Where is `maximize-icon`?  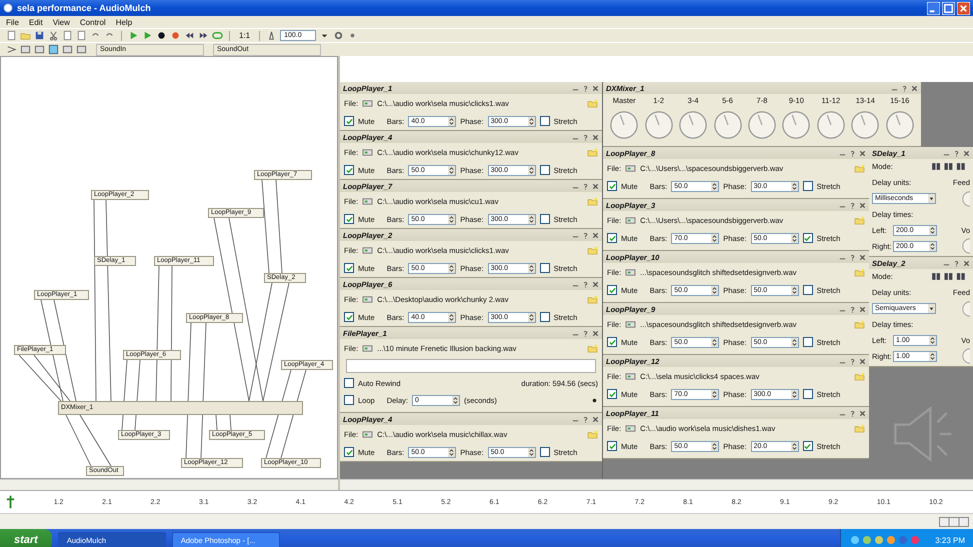 maximize-icon is located at coordinates (948, 8).